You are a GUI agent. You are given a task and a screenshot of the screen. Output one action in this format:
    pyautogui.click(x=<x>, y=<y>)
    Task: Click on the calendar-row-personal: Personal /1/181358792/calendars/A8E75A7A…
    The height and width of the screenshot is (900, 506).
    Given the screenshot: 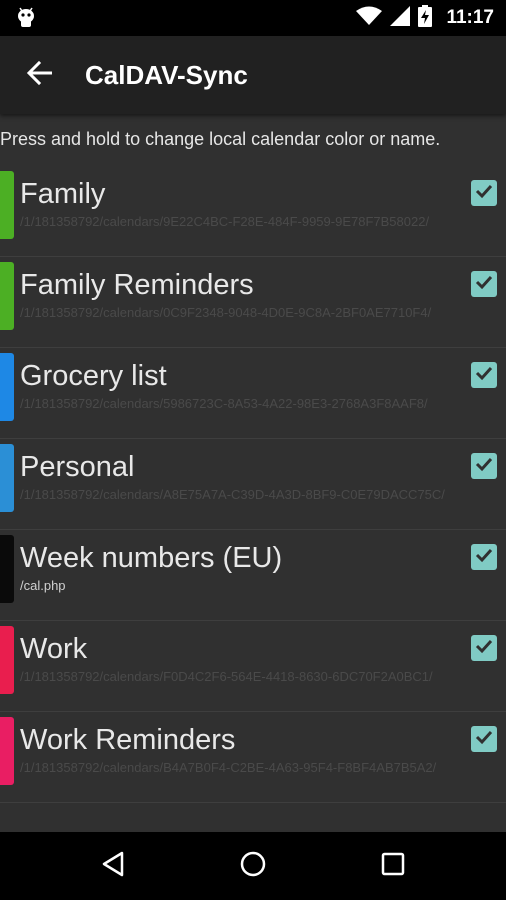 What is the action you would take?
    pyautogui.click(x=253, y=484)
    